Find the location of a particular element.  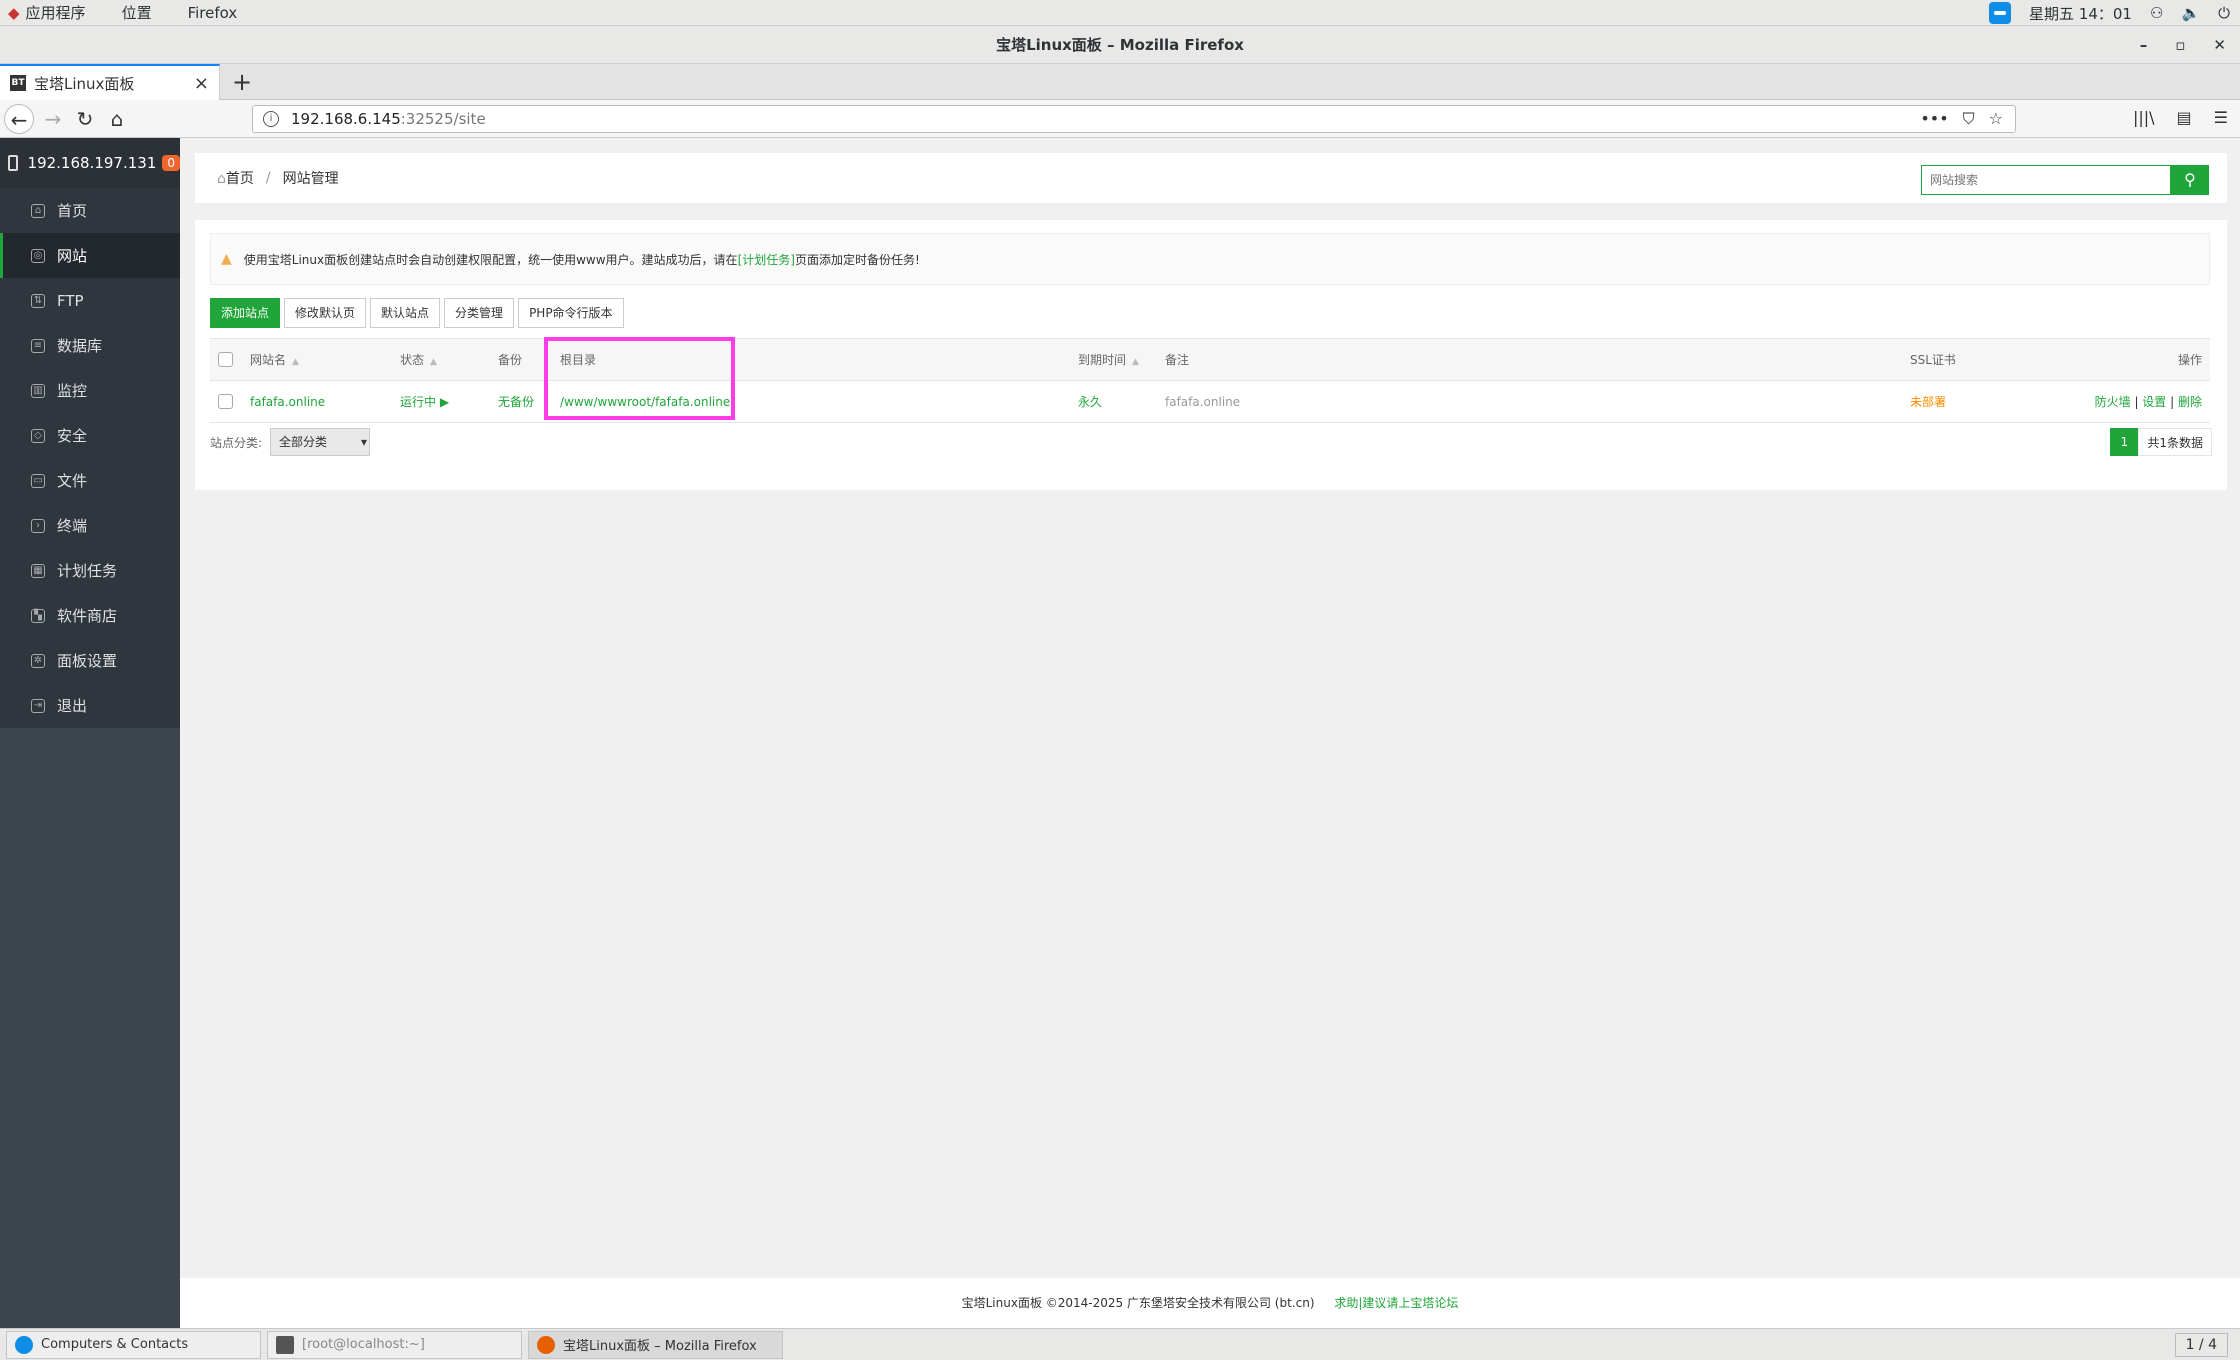

workspace-indicator: 1 / 4 is located at coordinates (2201, 1345).